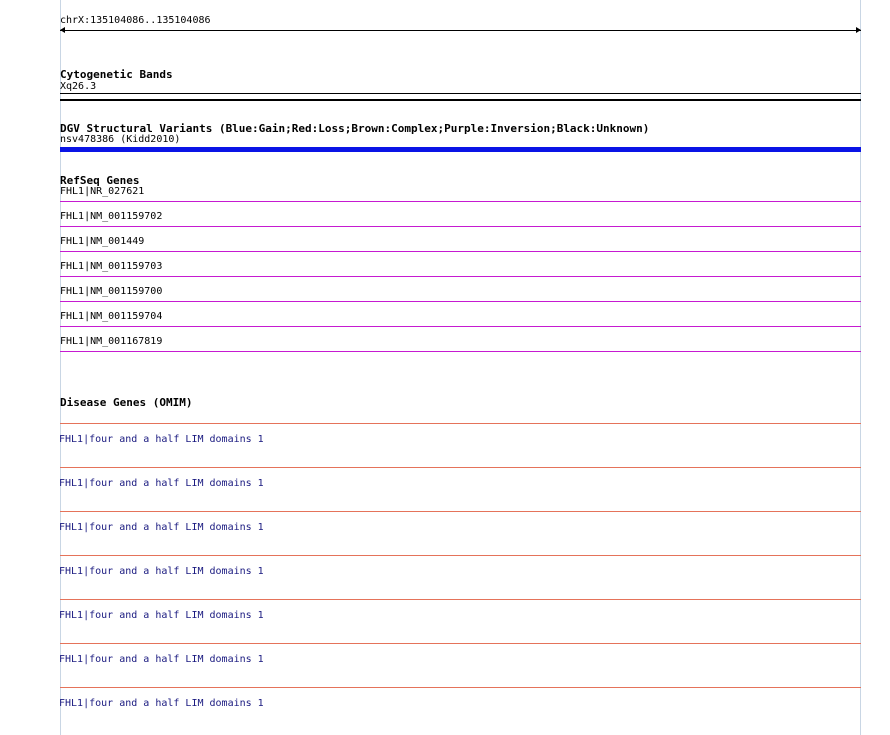 The height and width of the screenshot is (735, 890). I want to click on dgv-feature-label: nsv478386 (Kidd2010), so click(120, 140).